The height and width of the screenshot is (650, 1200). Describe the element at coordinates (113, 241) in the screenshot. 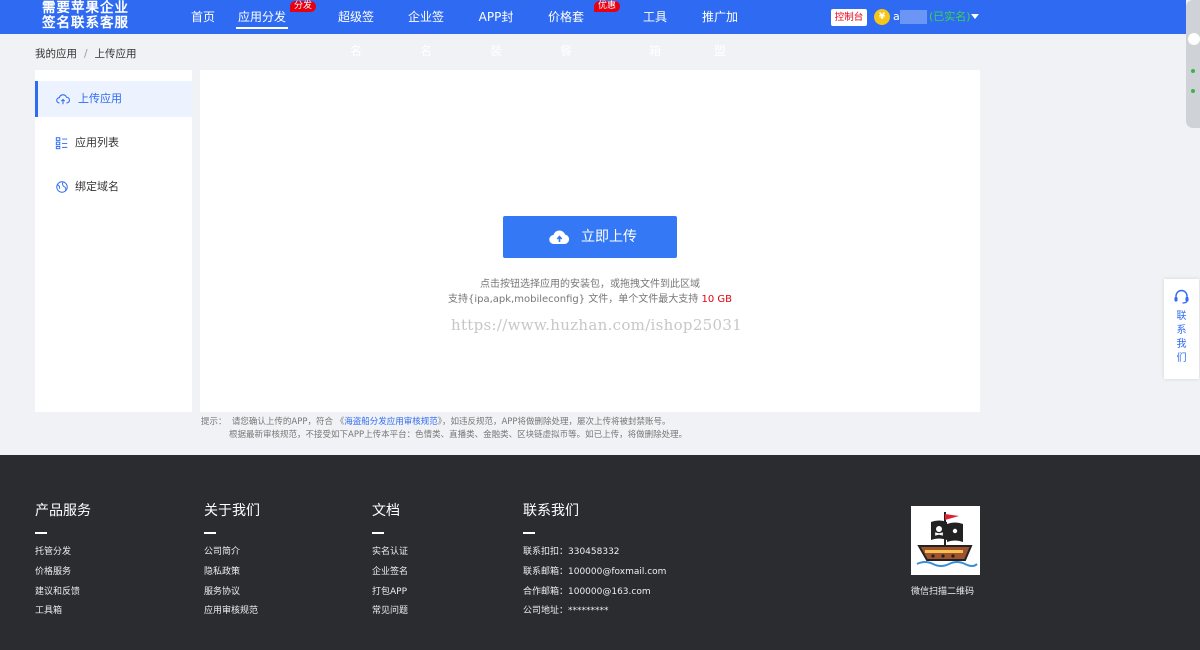

I see `sidebar: 上传应用 应用列表 绑定域名` at that location.